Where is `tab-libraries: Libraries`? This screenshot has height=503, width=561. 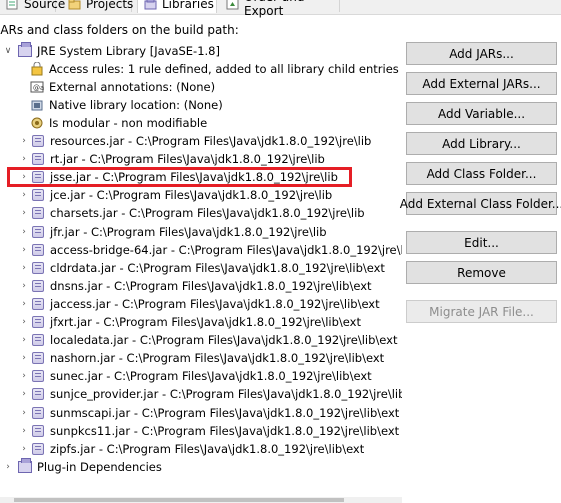 tab-libraries: Libraries is located at coordinates (177, 6).